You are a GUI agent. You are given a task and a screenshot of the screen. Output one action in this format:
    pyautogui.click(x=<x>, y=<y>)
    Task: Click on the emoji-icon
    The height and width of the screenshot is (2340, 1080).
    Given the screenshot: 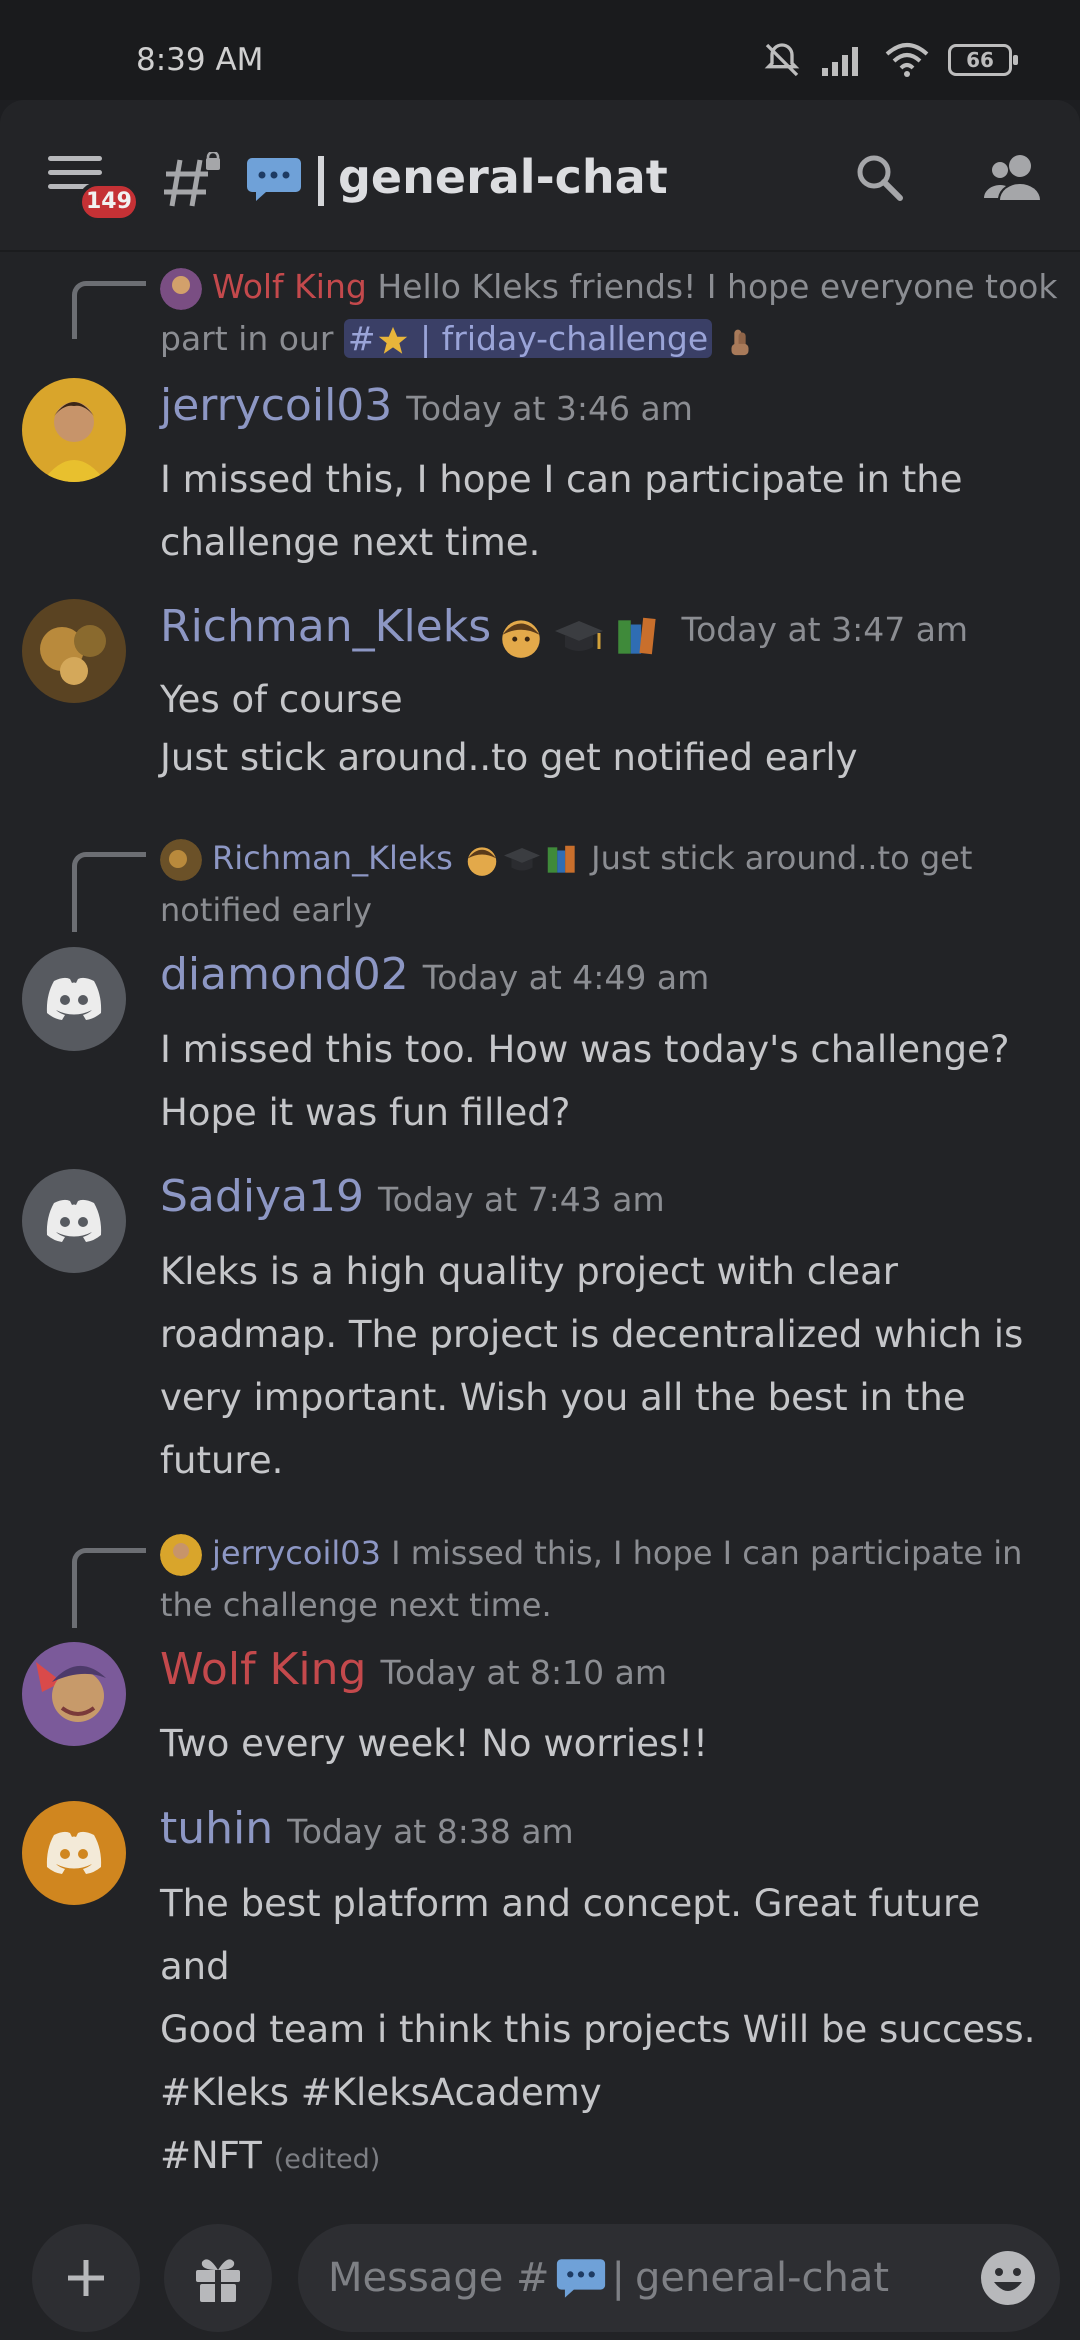 What is the action you would take?
    pyautogui.click(x=1008, y=2278)
    